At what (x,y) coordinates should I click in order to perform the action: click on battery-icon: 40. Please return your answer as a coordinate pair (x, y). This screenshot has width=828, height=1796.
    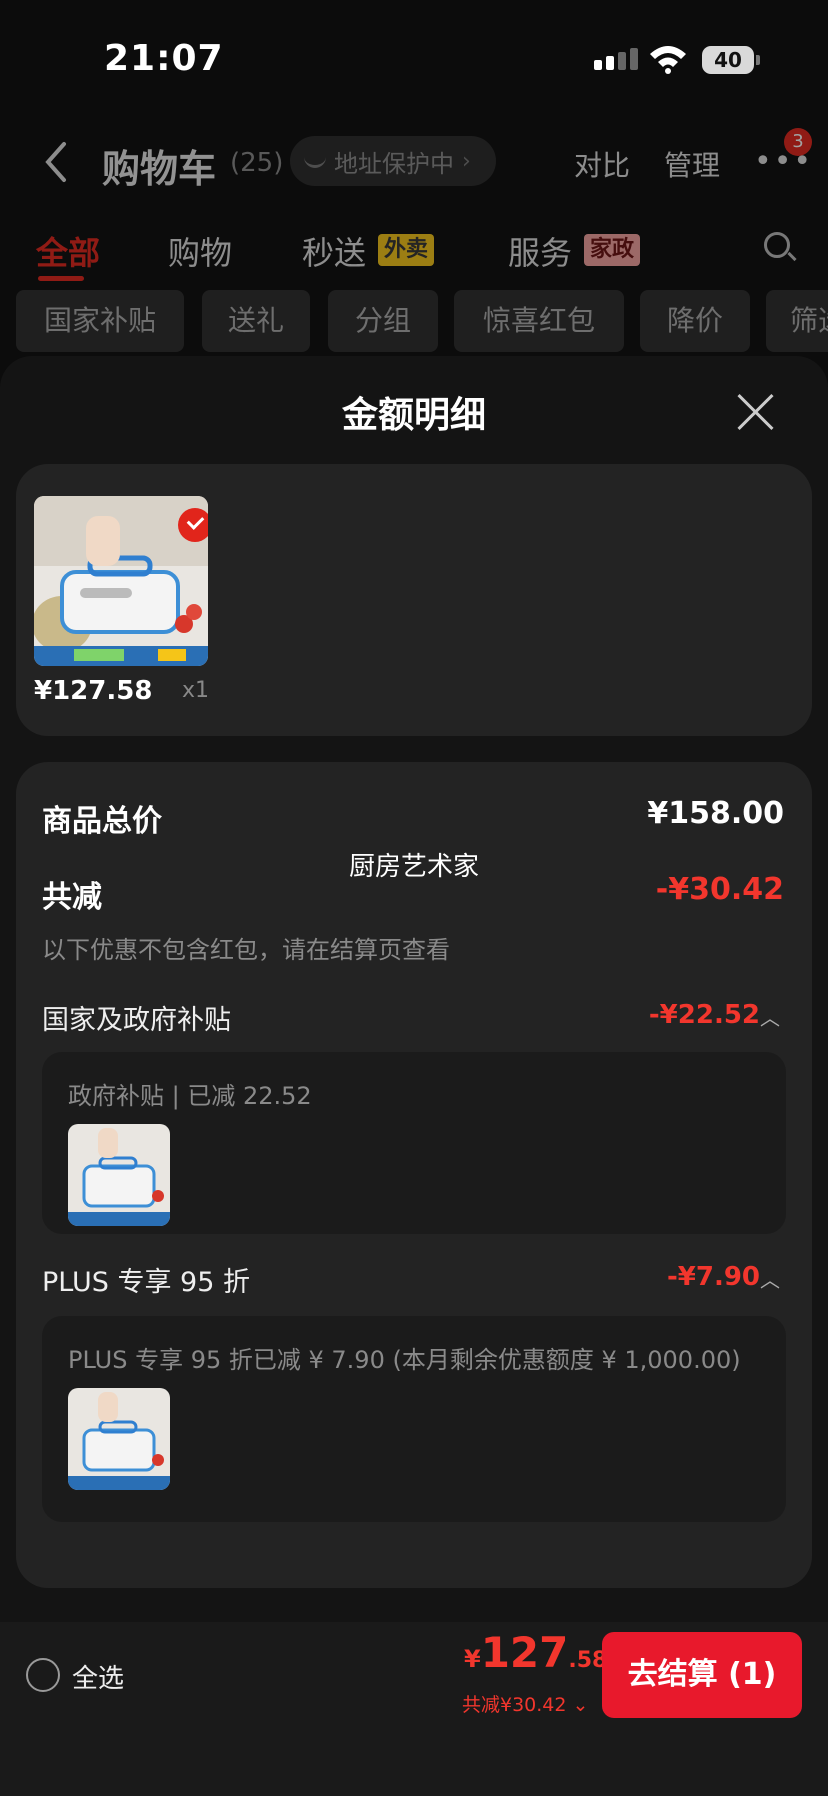
    Looking at the image, I should click on (728, 60).